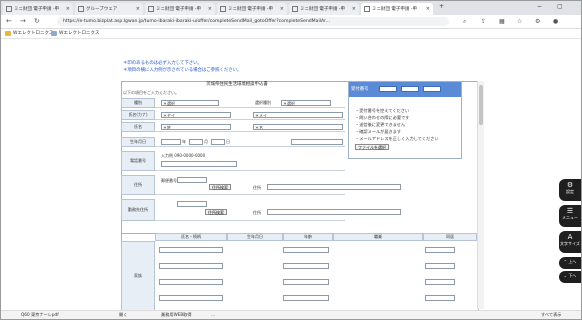  I want to click on grid-header: 職業, so click(378, 237).